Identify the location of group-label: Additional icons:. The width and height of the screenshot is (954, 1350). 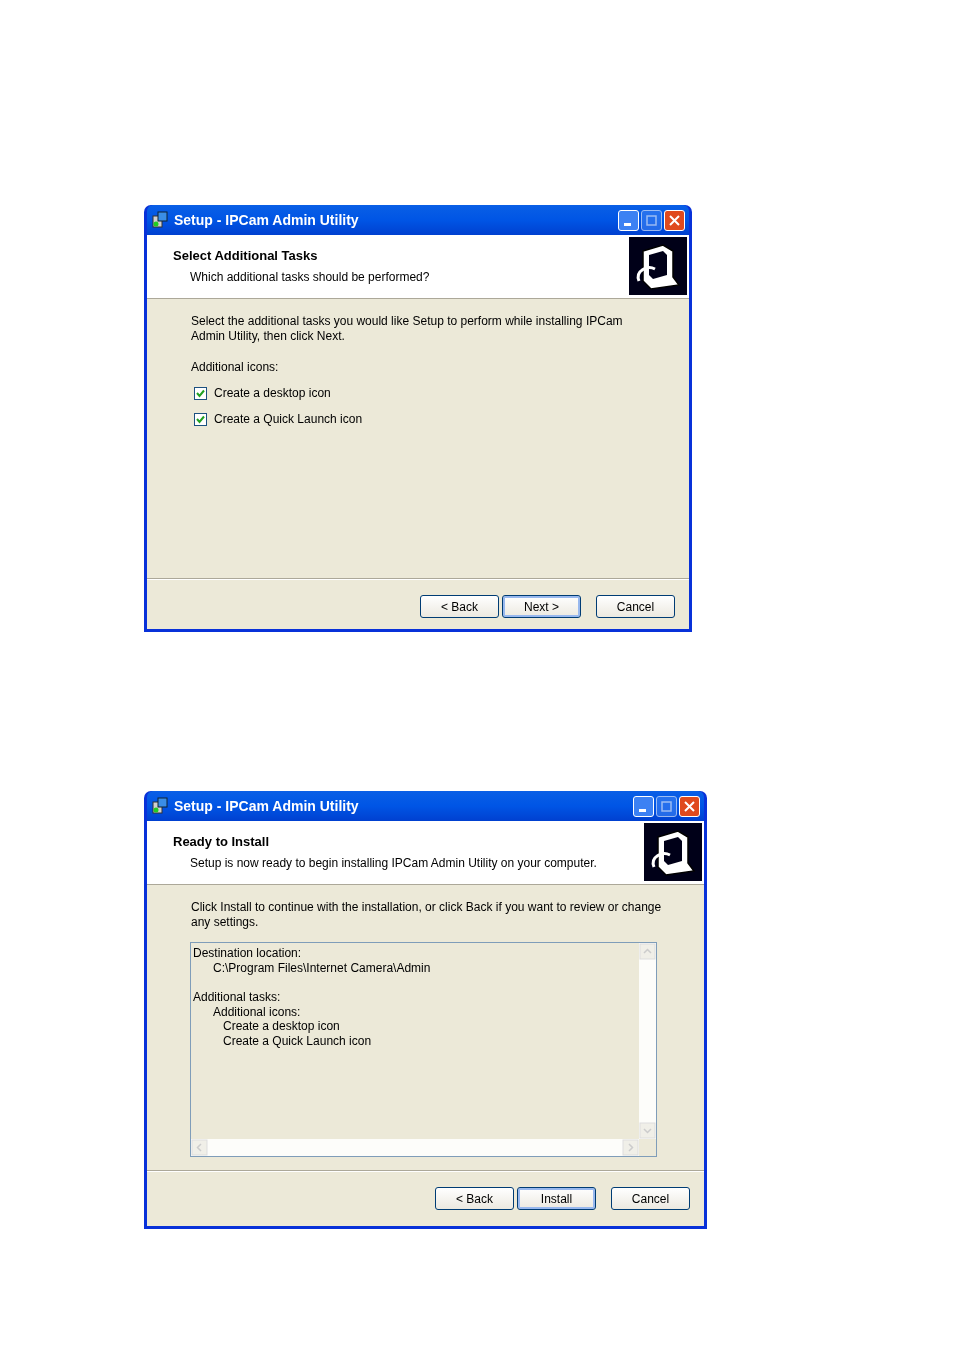
(235, 367).